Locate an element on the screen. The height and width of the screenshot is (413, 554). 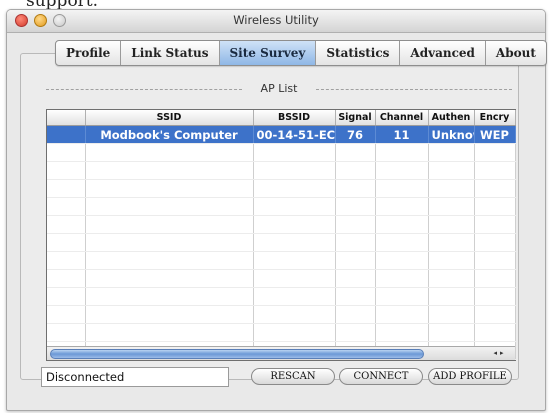
tab-about: About is located at coordinates (516, 53).